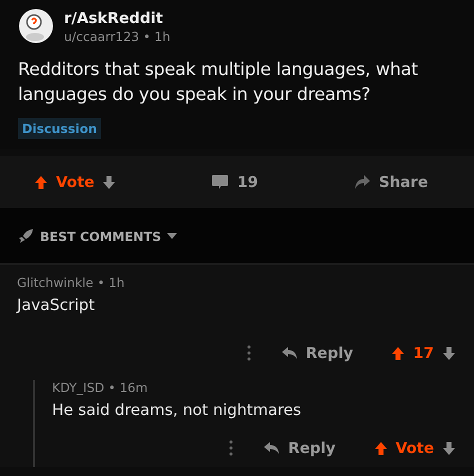 This screenshot has width=474, height=476. What do you see at coordinates (117, 17) in the screenshot?
I see `subreddit-name: r/AskReddit` at bounding box center [117, 17].